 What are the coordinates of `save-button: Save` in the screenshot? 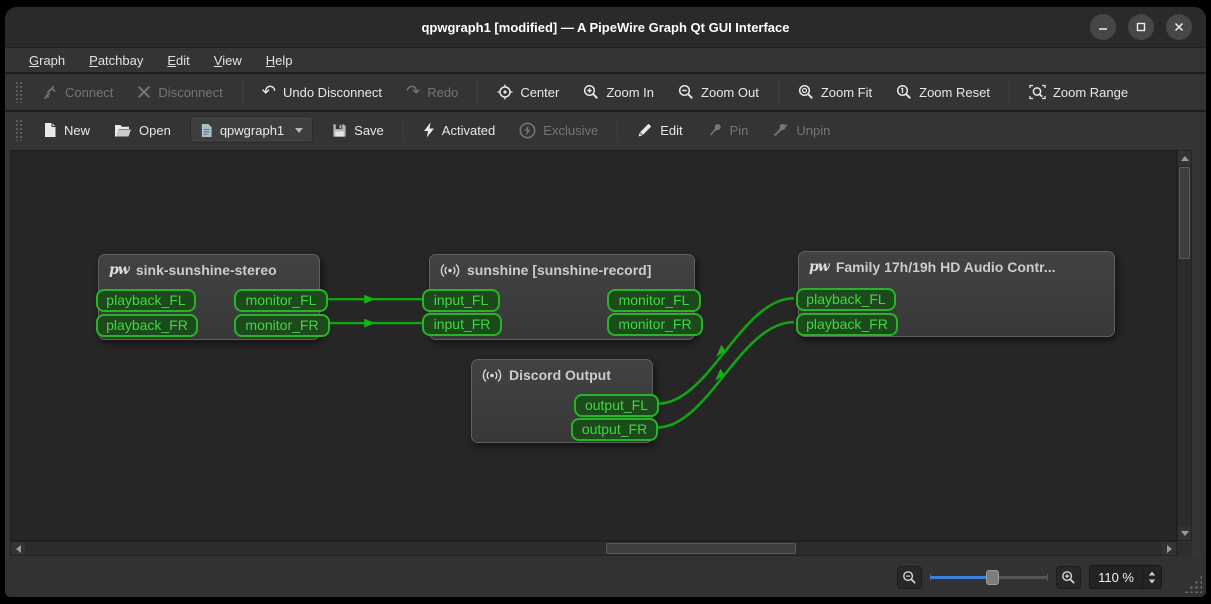 It's located at (358, 130).